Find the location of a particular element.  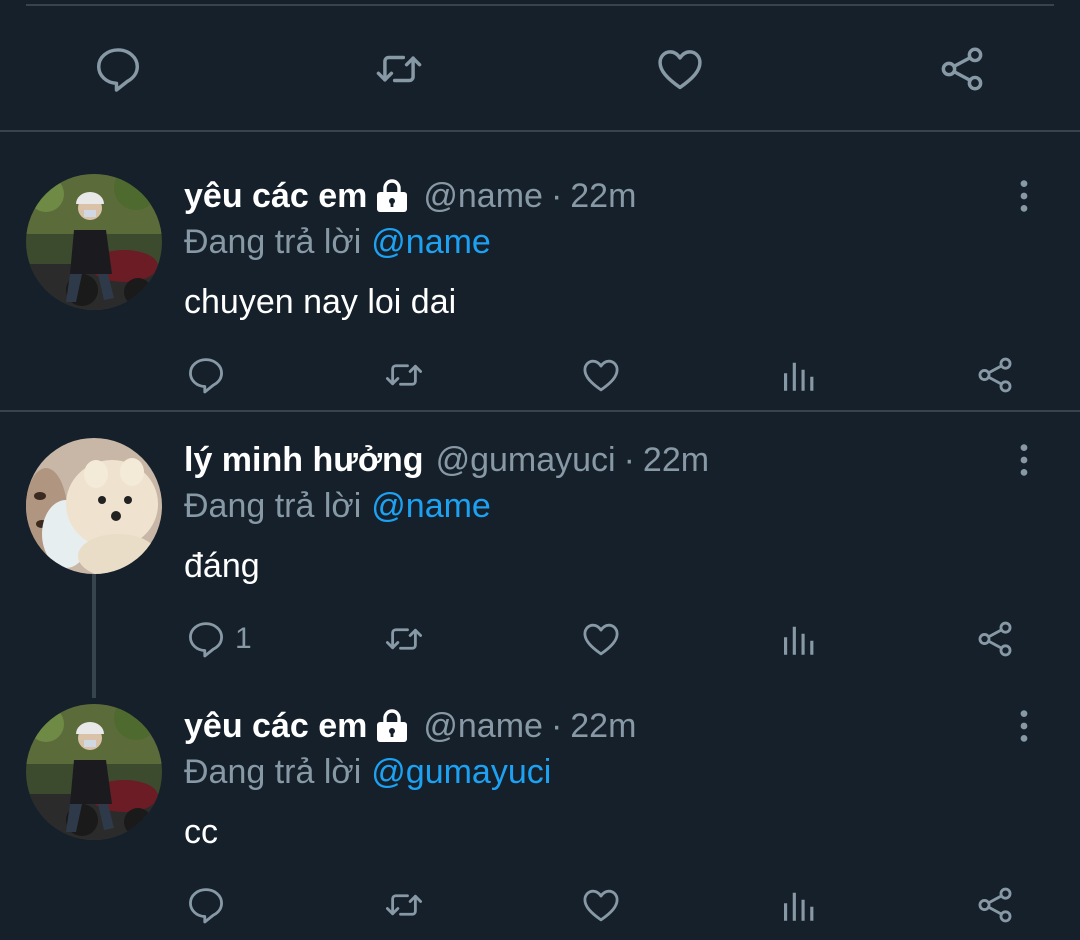

replying-to: Đang trả lời @gumayuci is located at coordinates (367, 772).